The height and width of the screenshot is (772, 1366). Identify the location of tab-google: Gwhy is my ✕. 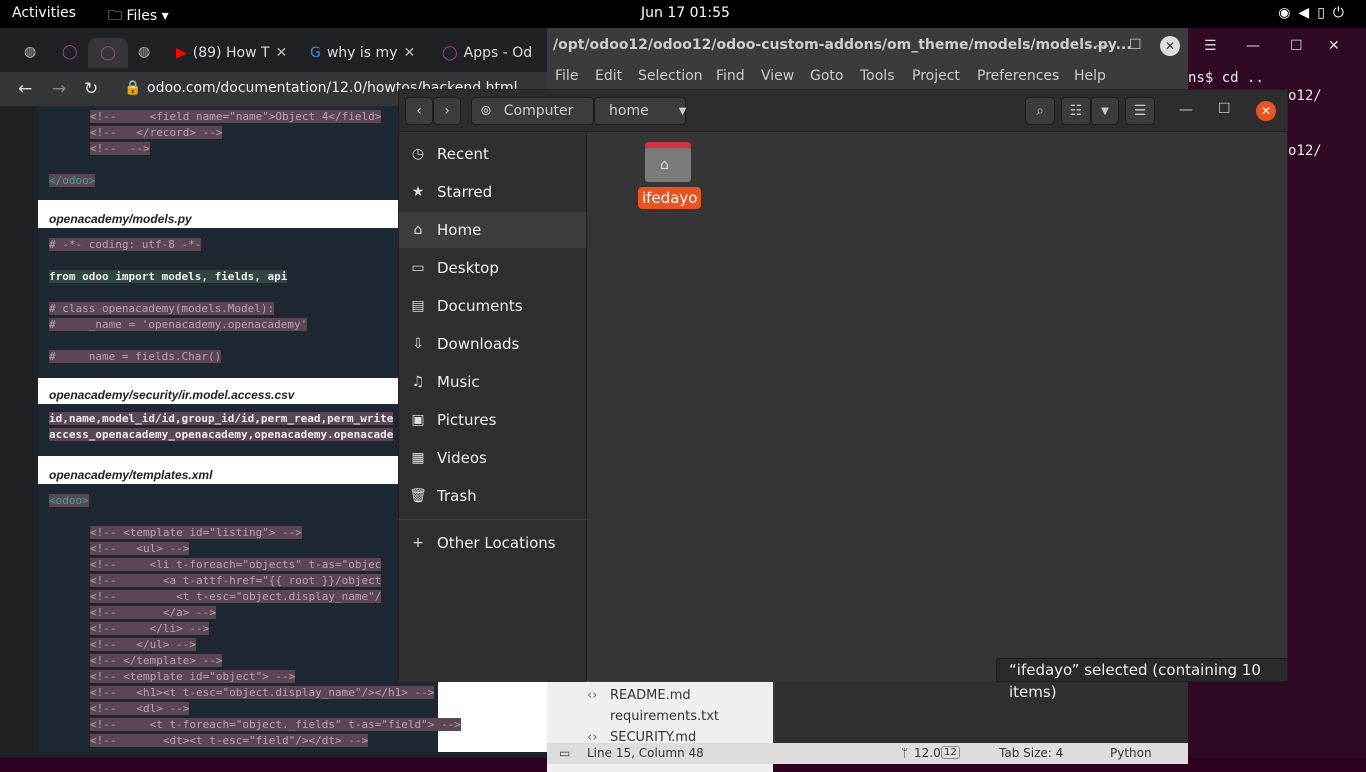
(362, 53).